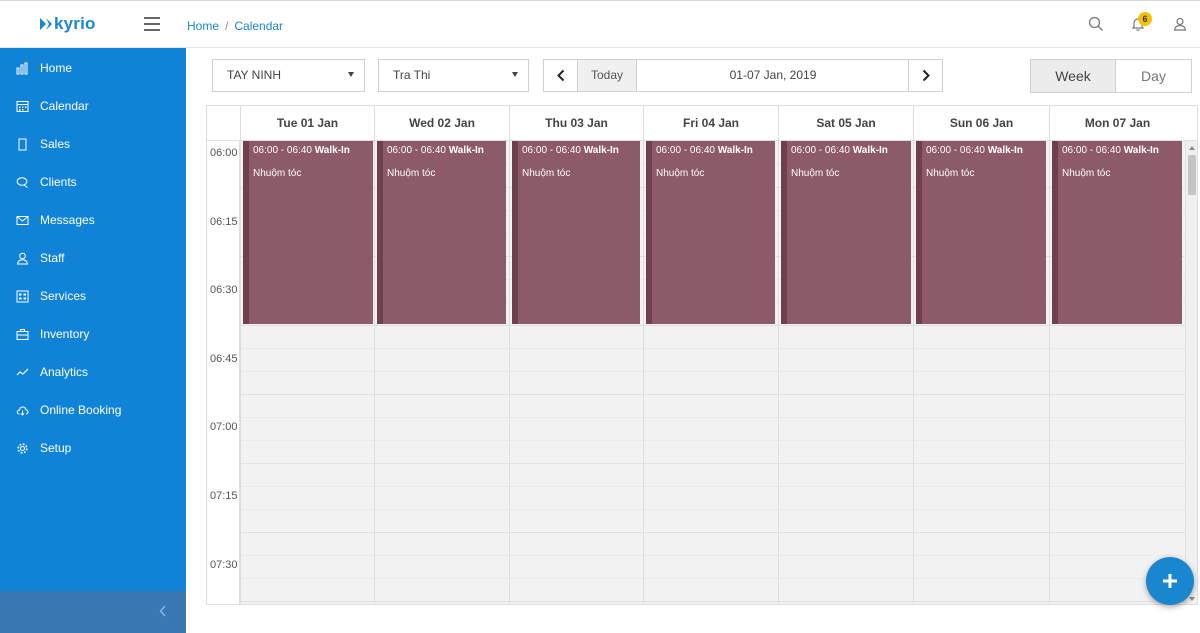 The width and height of the screenshot is (1200, 633). Describe the element at coordinates (254, 75) in the screenshot. I see `location-select-value: TAY NINH` at that location.